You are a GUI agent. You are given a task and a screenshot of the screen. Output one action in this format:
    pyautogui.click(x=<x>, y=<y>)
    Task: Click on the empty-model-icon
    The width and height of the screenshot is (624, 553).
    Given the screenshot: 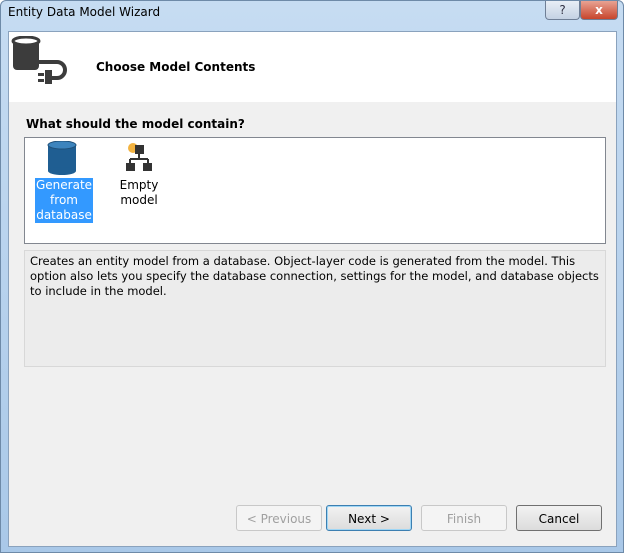 What is the action you would take?
    pyautogui.click(x=139, y=157)
    